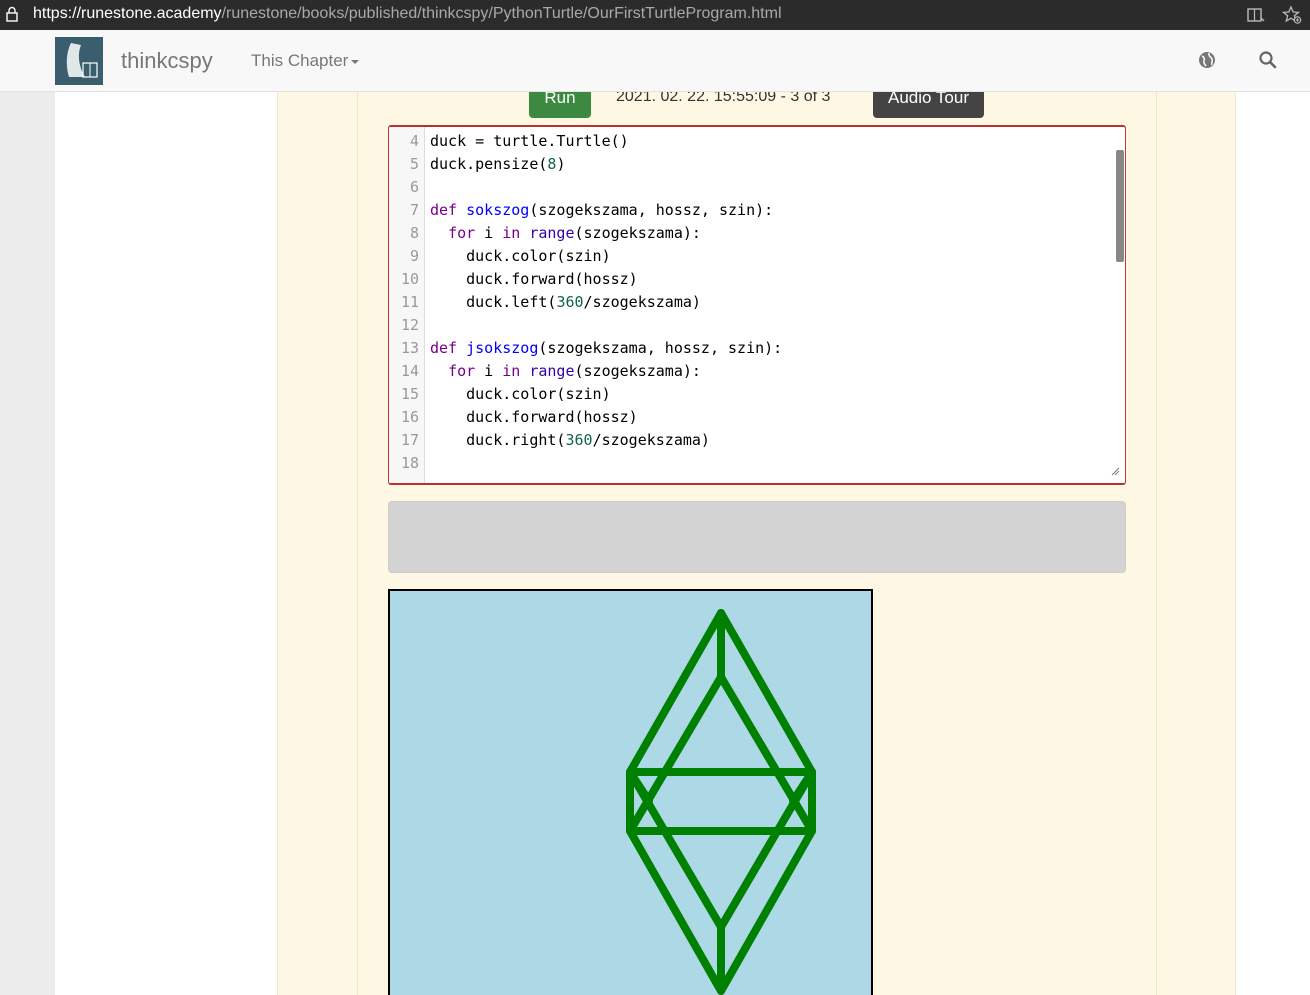 The width and height of the screenshot is (1310, 995). What do you see at coordinates (1256, 15) in the screenshot?
I see `reader-mode-icon` at bounding box center [1256, 15].